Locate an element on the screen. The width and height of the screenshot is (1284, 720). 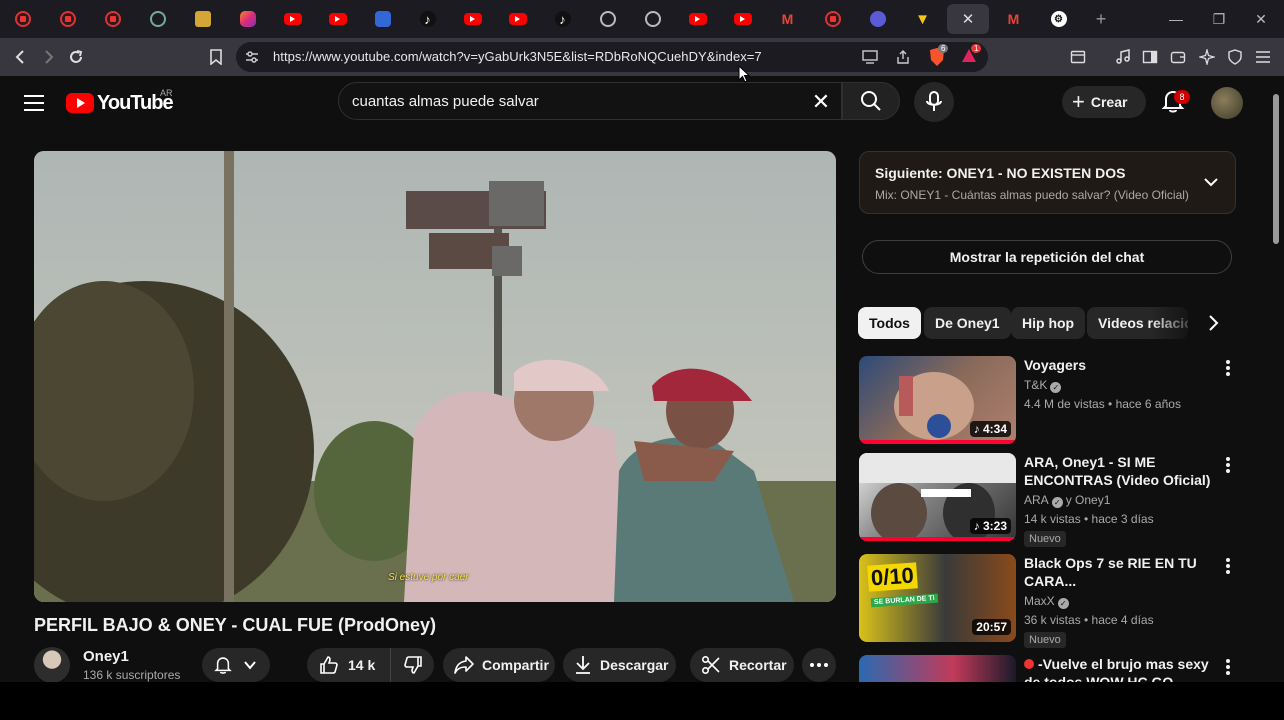
share-button: Compartir is located at coordinates (499, 665).